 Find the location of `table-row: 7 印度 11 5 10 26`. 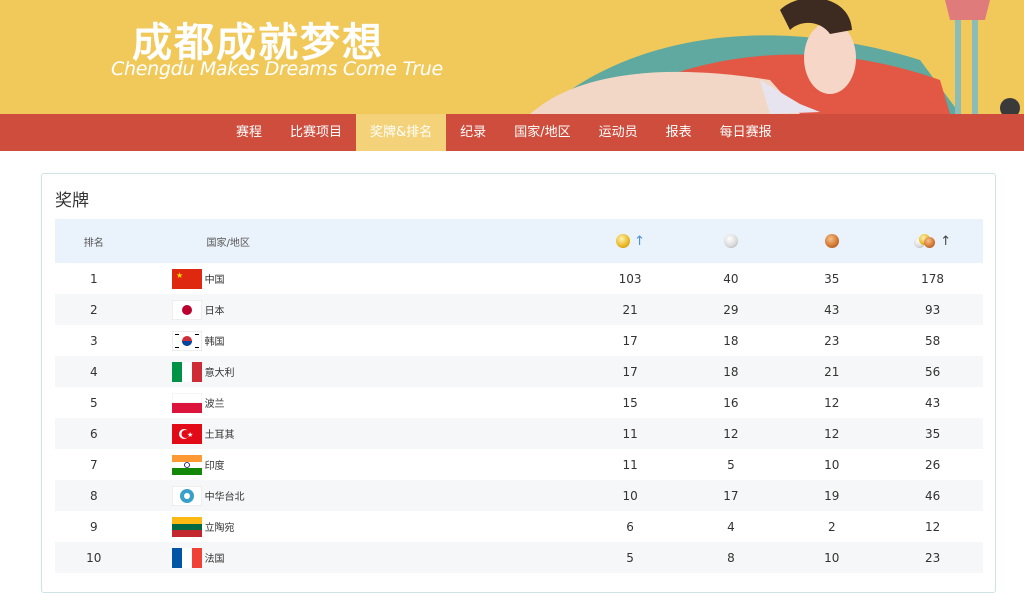

table-row: 7 印度 11 5 10 26 is located at coordinates (519, 464).